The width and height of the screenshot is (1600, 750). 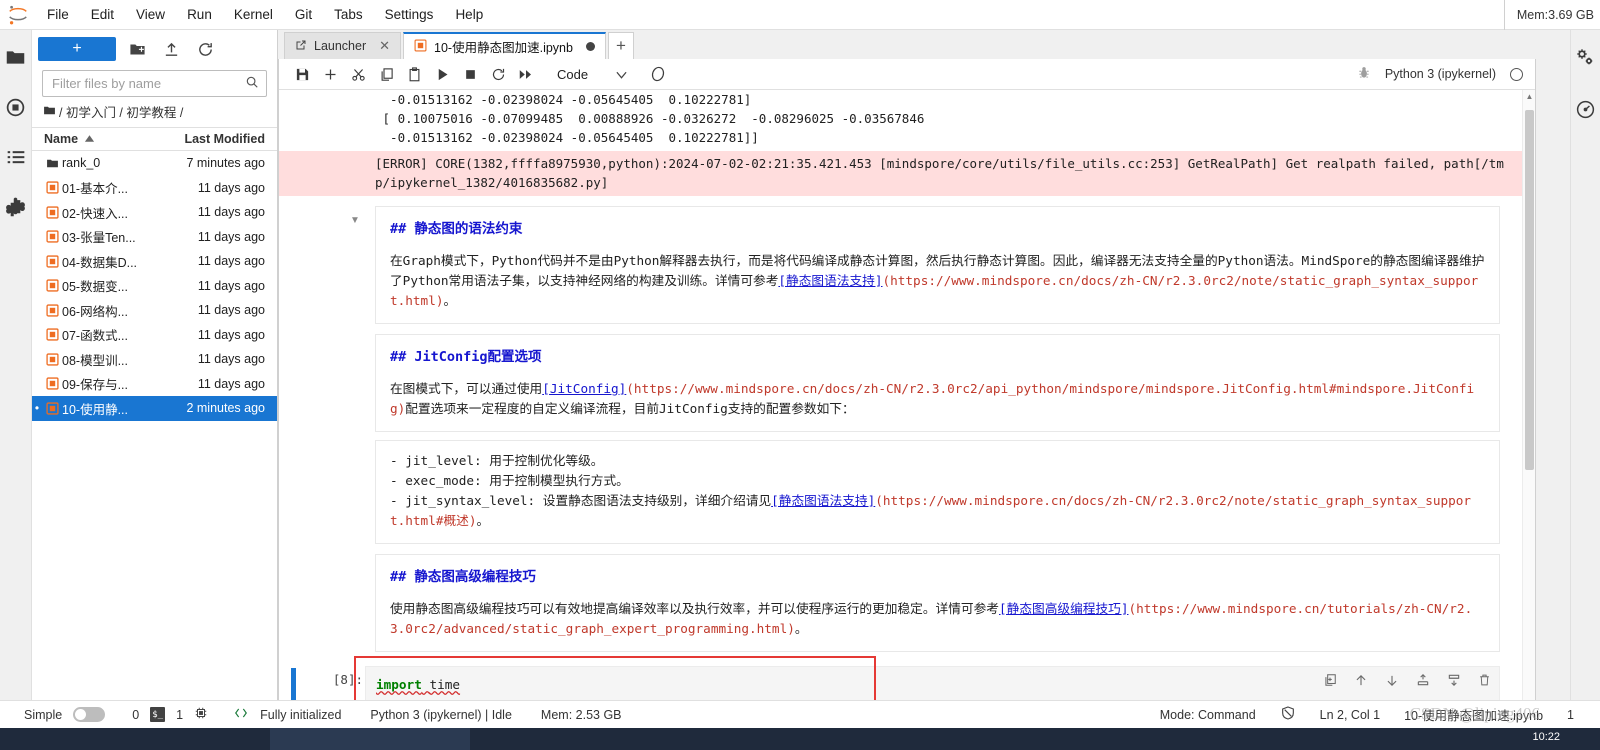 I want to click on save-icon, so click(x=302, y=74).